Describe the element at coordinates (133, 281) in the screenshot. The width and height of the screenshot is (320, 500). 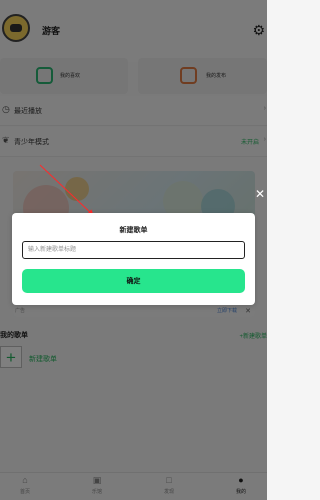
I see `confirm-button: 确定` at that location.